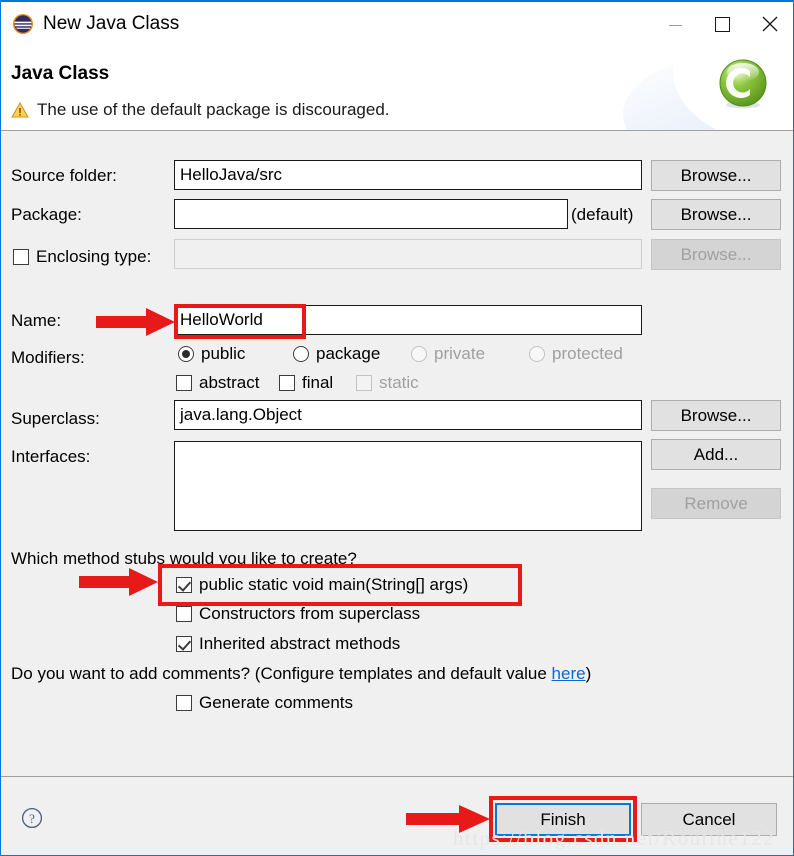  What do you see at coordinates (287, 383) in the screenshot?
I see `final-checkbox-box` at bounding box center [287, 383].